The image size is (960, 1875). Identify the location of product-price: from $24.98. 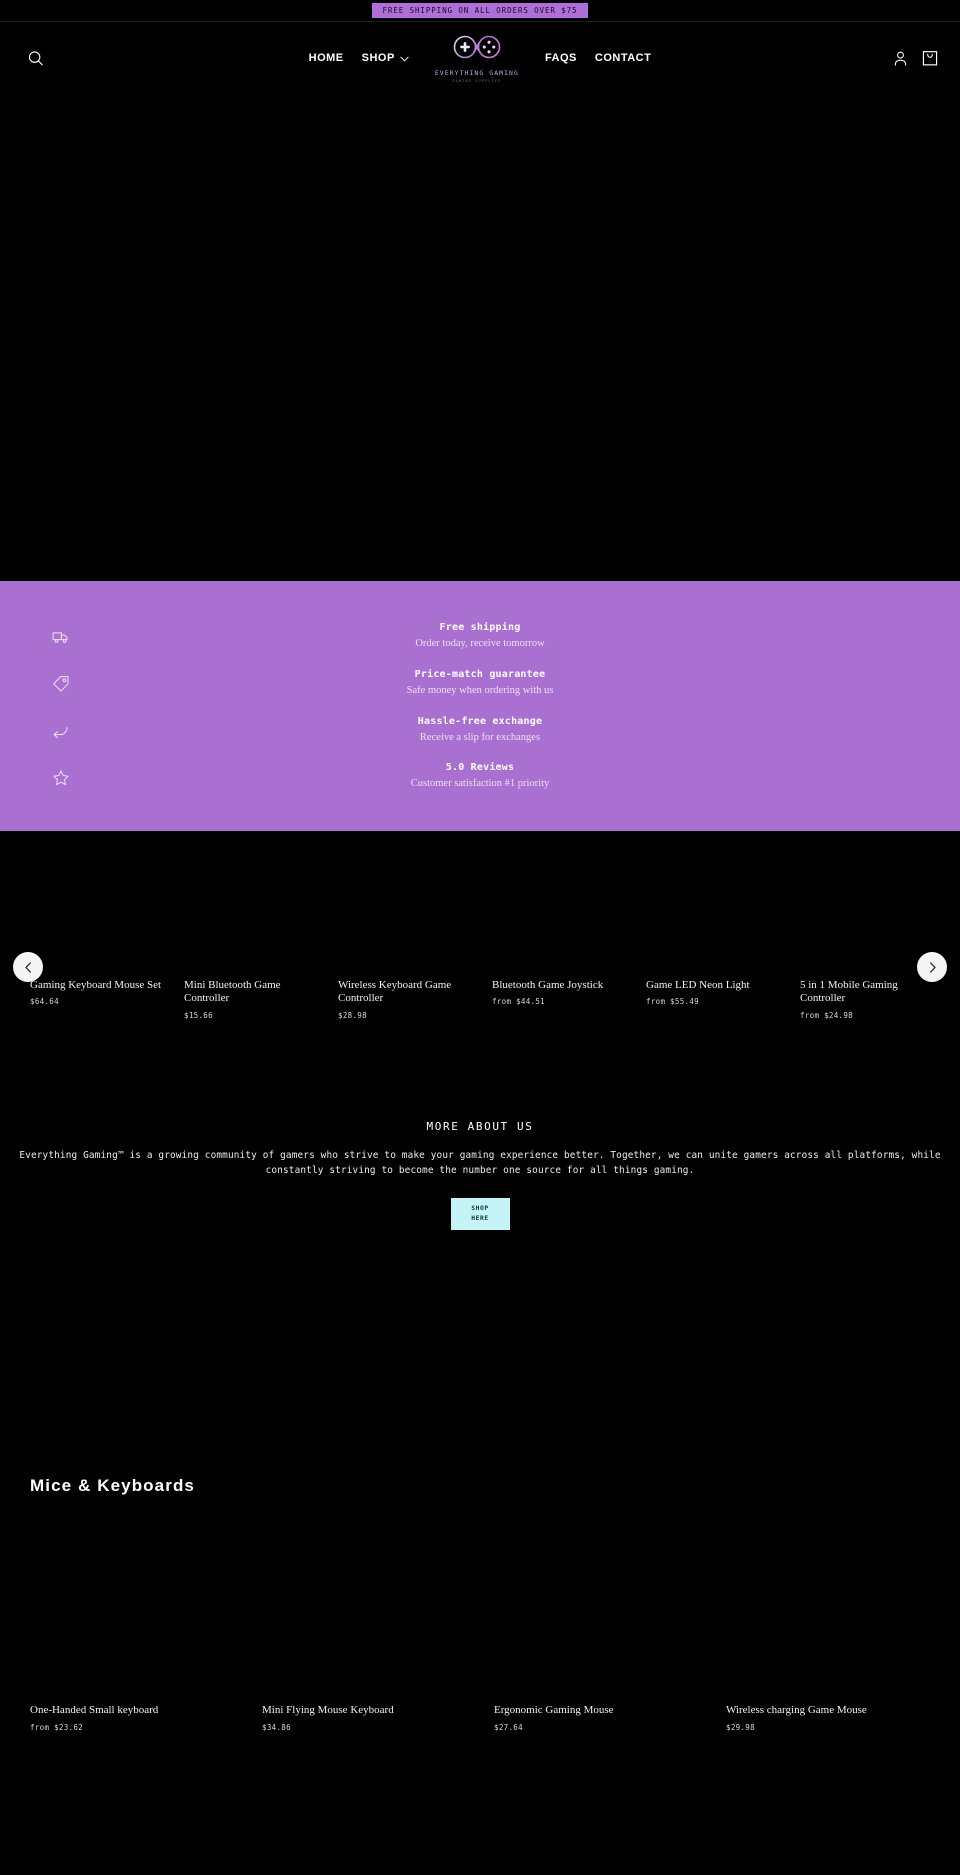
(826, 1015).